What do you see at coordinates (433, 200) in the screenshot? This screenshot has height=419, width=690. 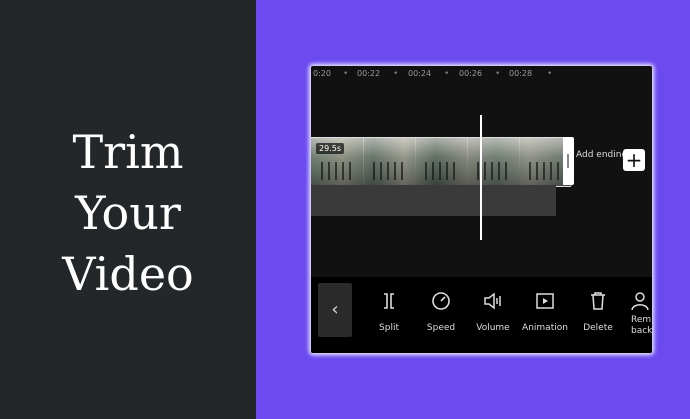 I see `audio-track` at bounding box center [433, 200].